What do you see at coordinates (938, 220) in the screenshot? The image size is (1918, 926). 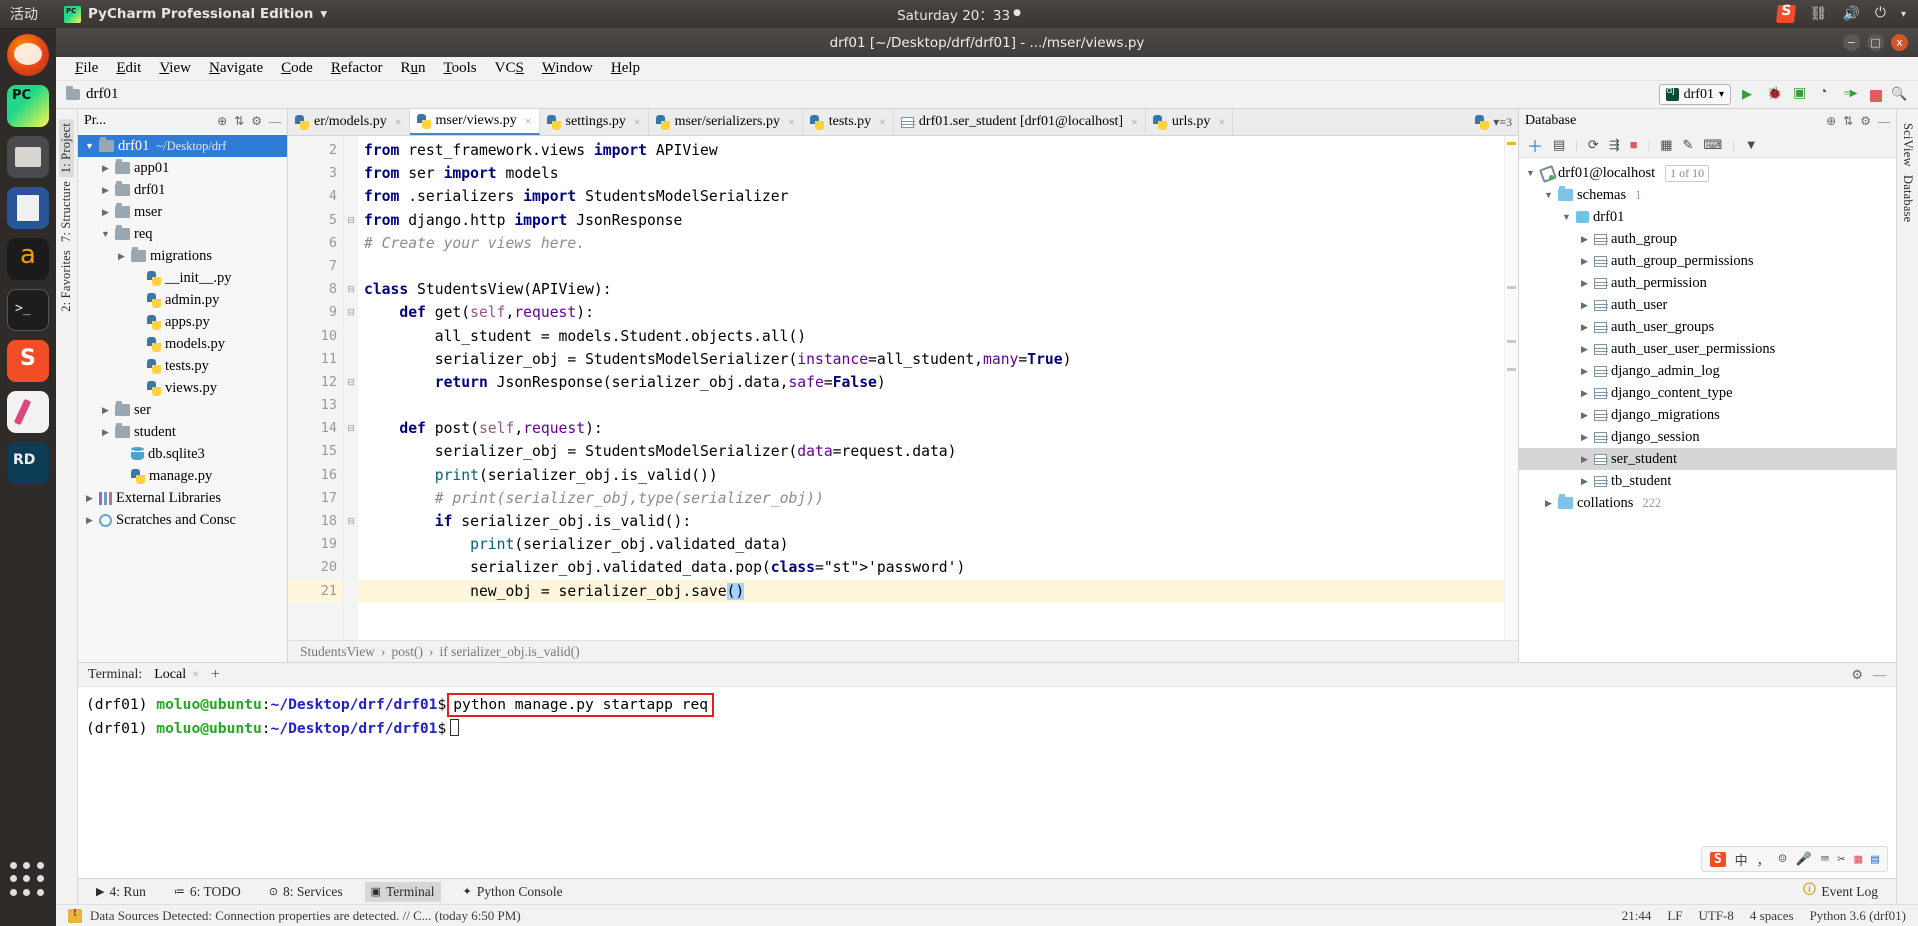 I see `code-line: from django.http import JsonResponse` at bounding box center [938, 220].